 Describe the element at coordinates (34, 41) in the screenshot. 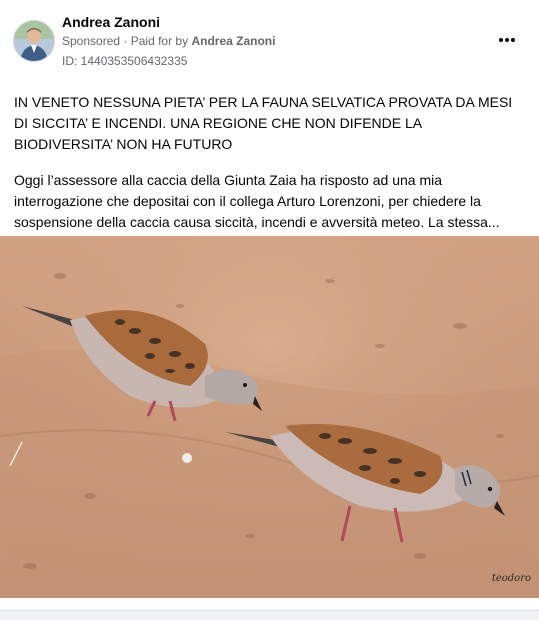

I see `author-avatar` at that location.